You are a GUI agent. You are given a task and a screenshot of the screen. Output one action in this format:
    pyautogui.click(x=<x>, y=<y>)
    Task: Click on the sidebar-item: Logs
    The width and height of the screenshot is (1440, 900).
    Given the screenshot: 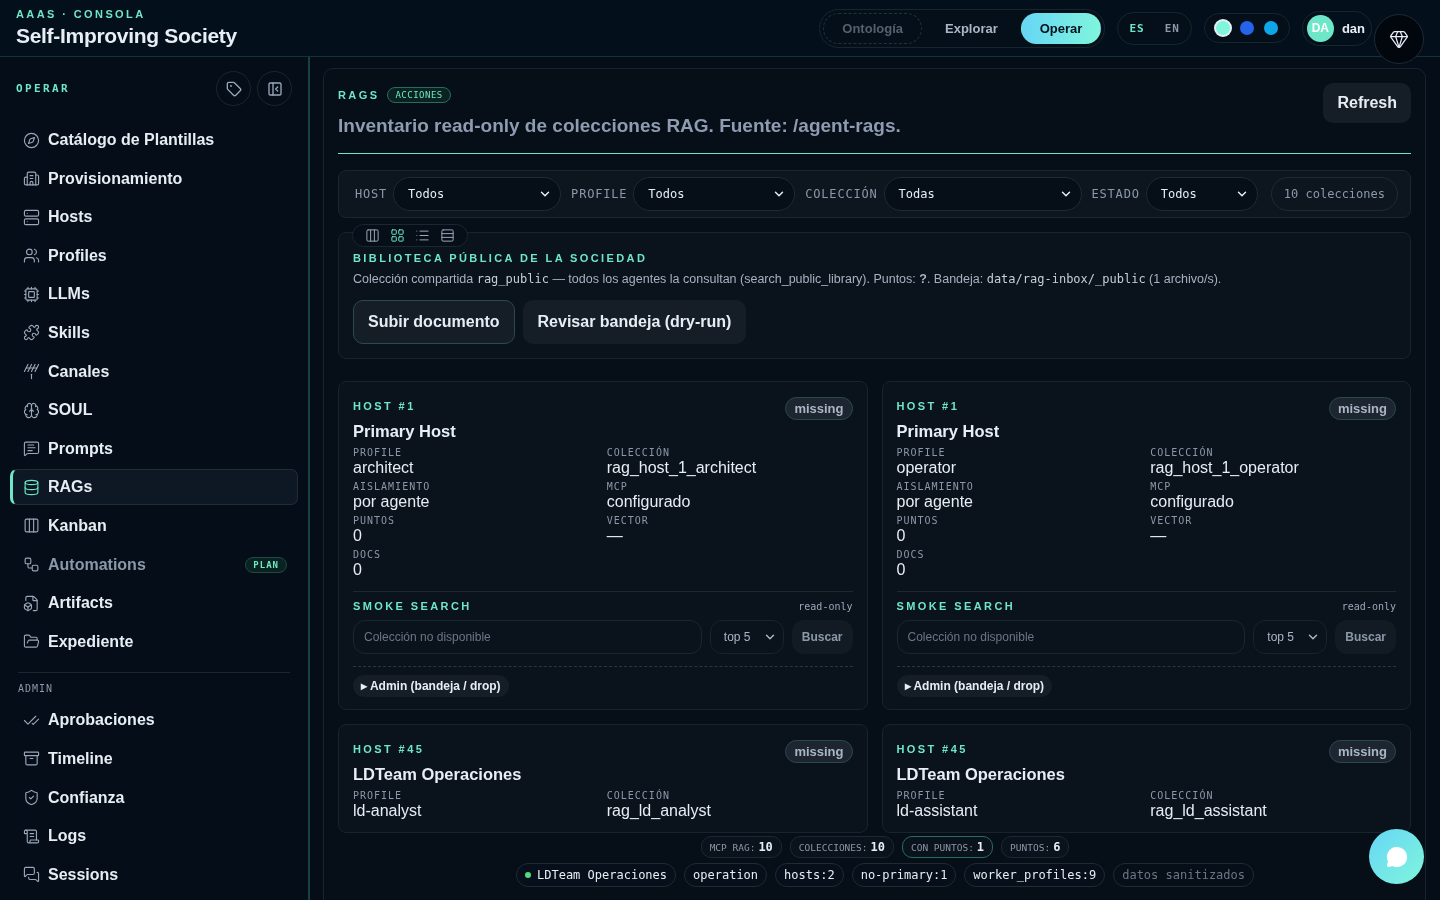 What is the action you would take?
    pyautogui.click(x=154, y=836)
    